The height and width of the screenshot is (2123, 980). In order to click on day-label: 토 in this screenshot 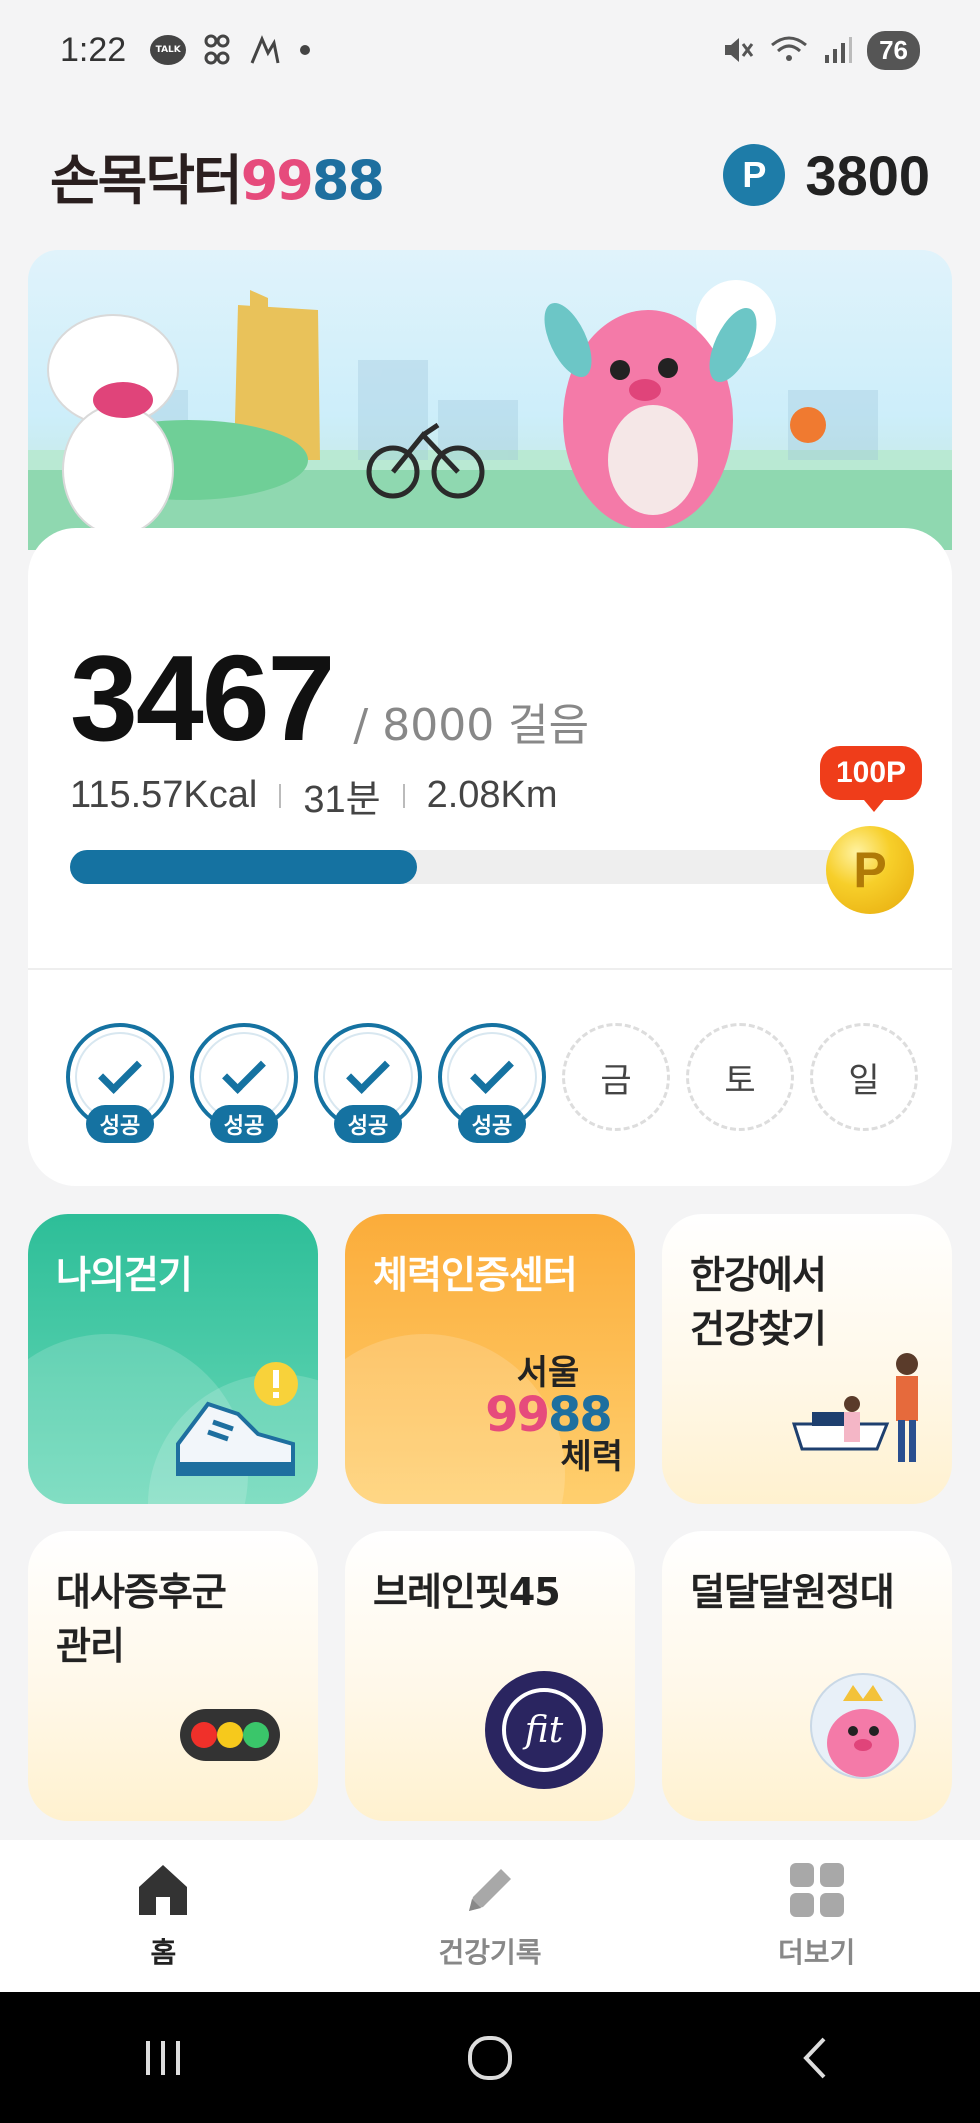, I will do `click(740, 1077)`.